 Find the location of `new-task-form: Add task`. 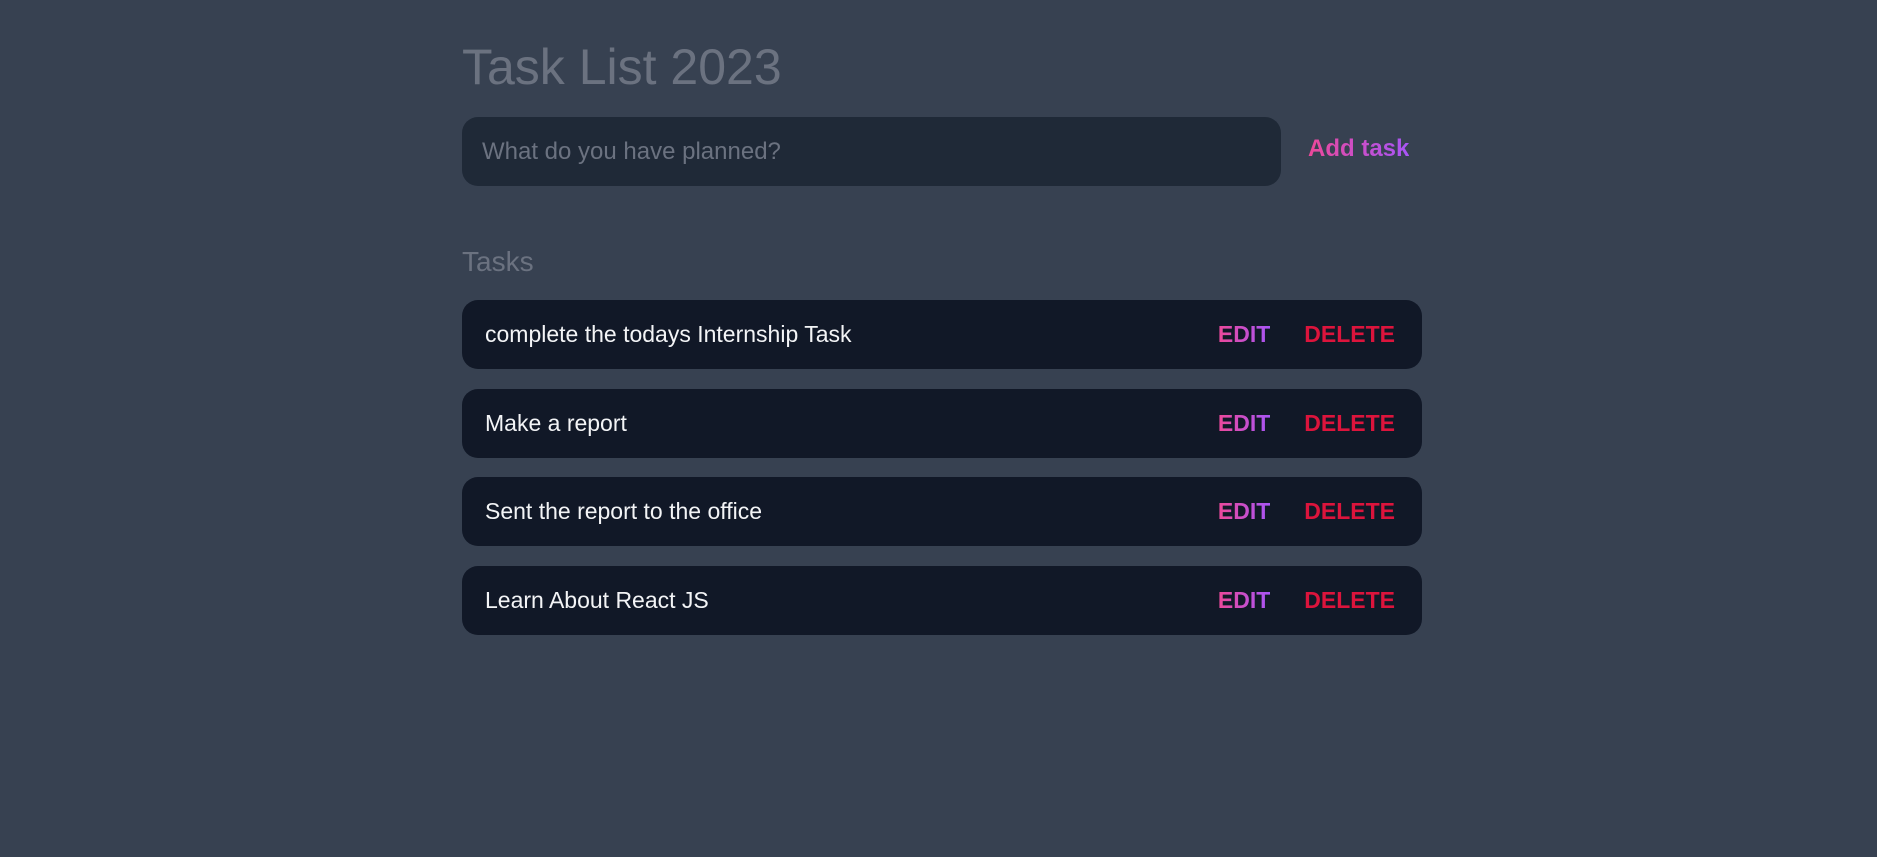

new-task-form: Add task is located at coordinates (942, 151).